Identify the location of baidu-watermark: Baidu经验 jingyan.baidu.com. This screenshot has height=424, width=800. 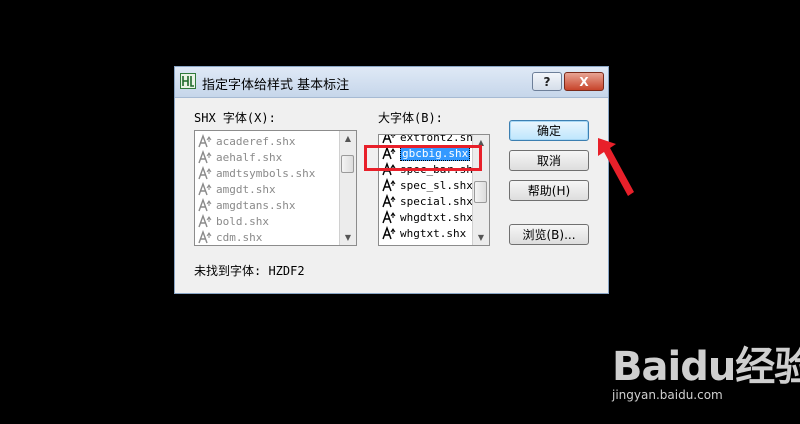
(706, 368).